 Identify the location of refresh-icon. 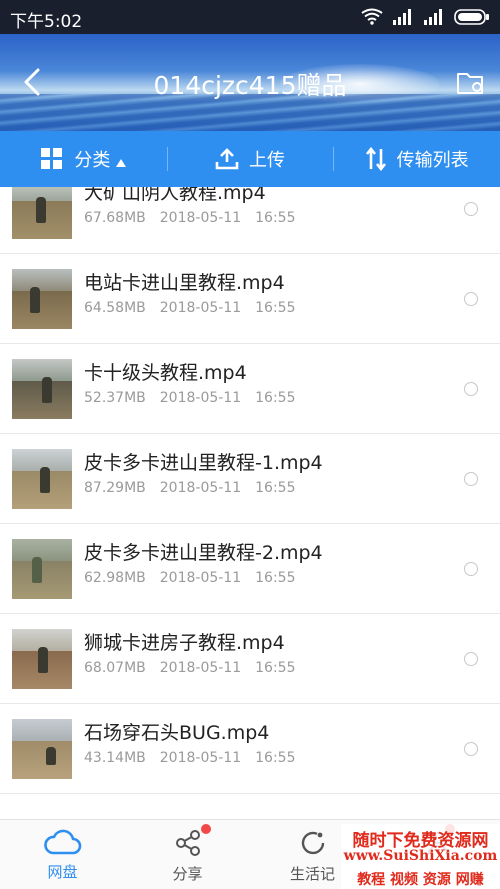
(312, 843).